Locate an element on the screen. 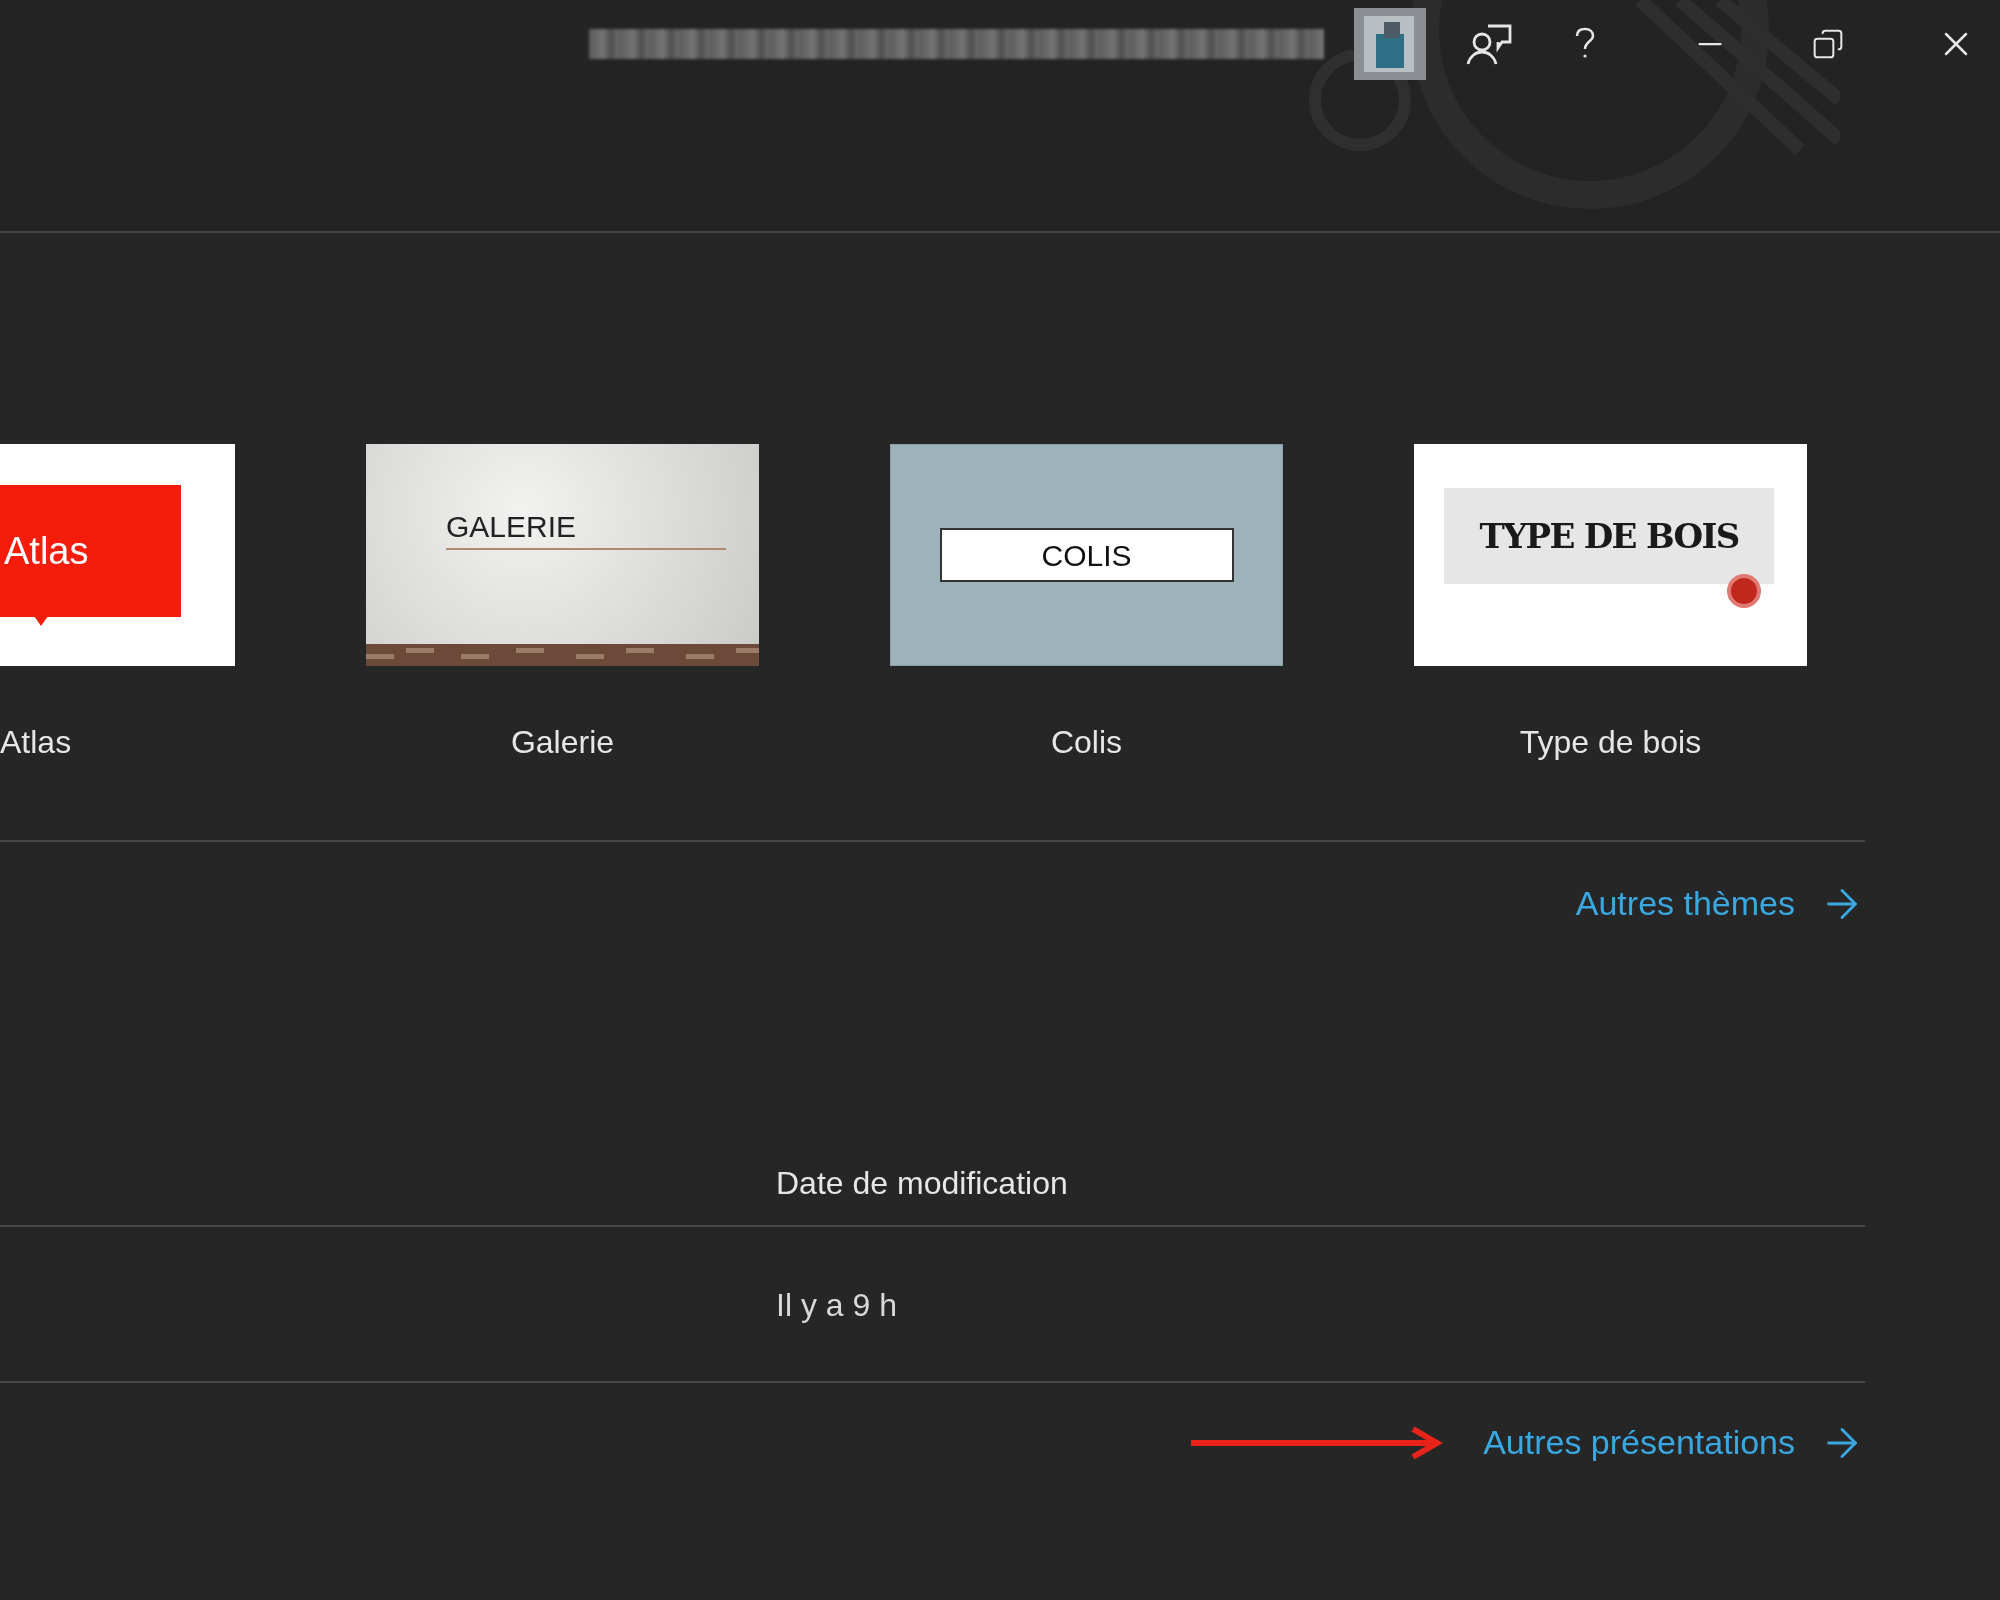 This screenshot has width=2000, height=1600. theme-thumbnail: TYPE DE BOIS is located at coordinates (1610, 555).